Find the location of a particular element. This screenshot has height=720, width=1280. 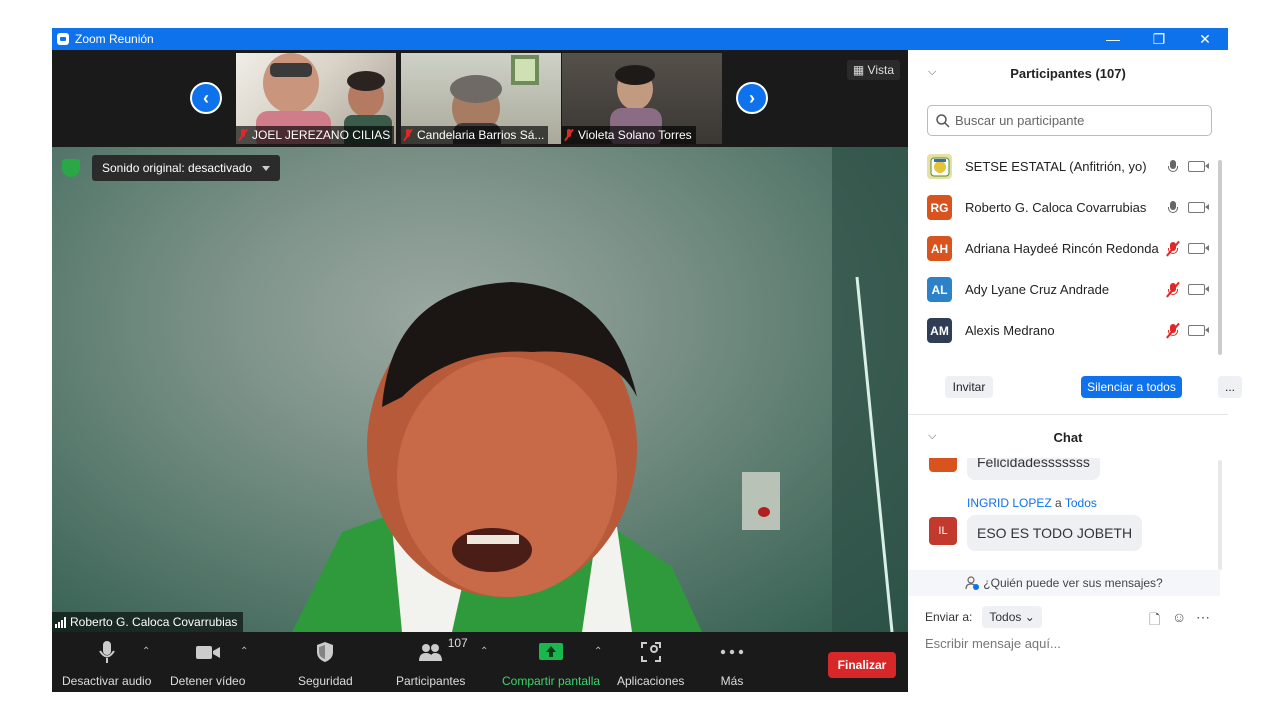

camera-icon is located at coordinates (208, 652).